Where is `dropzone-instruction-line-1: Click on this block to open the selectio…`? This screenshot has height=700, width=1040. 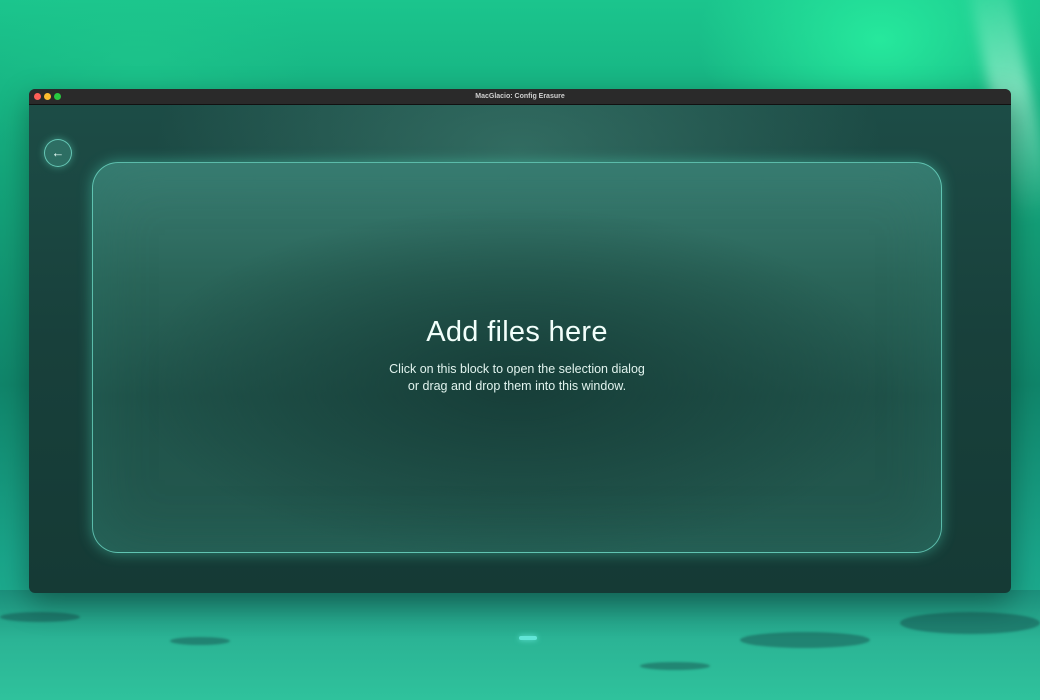 dropzone-instruction-line-1: Click on this block to open the selectio… is located at coordinates (517, 369).